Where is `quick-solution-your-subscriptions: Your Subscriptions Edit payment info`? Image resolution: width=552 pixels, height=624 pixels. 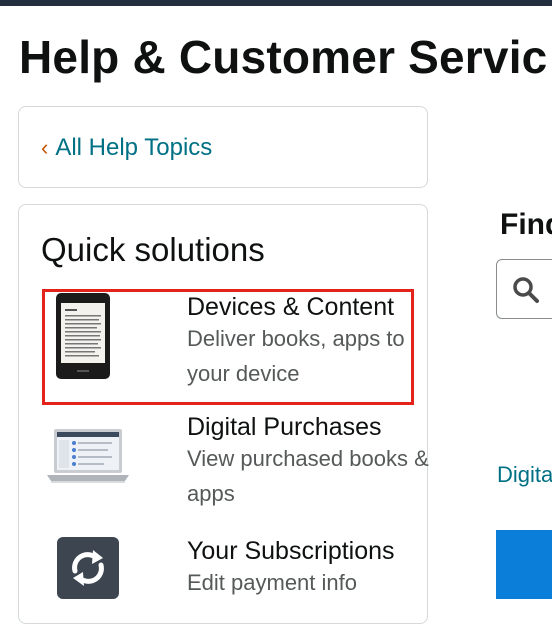 quick-solution-your-subscriptions: Your Subscriptions Edit payment info is located at coordinates (228, 577).